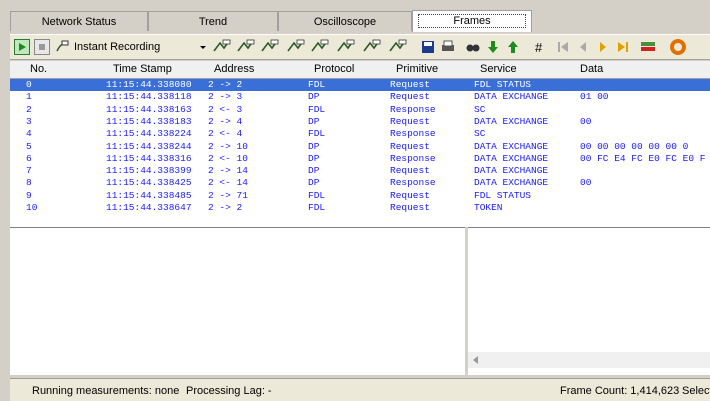 The height and width of the screenshot is (401, 710). What do you see at coordinates (498, 69) in the screenshot?
I see `column-service: Service` at bounding box center [498, 69].